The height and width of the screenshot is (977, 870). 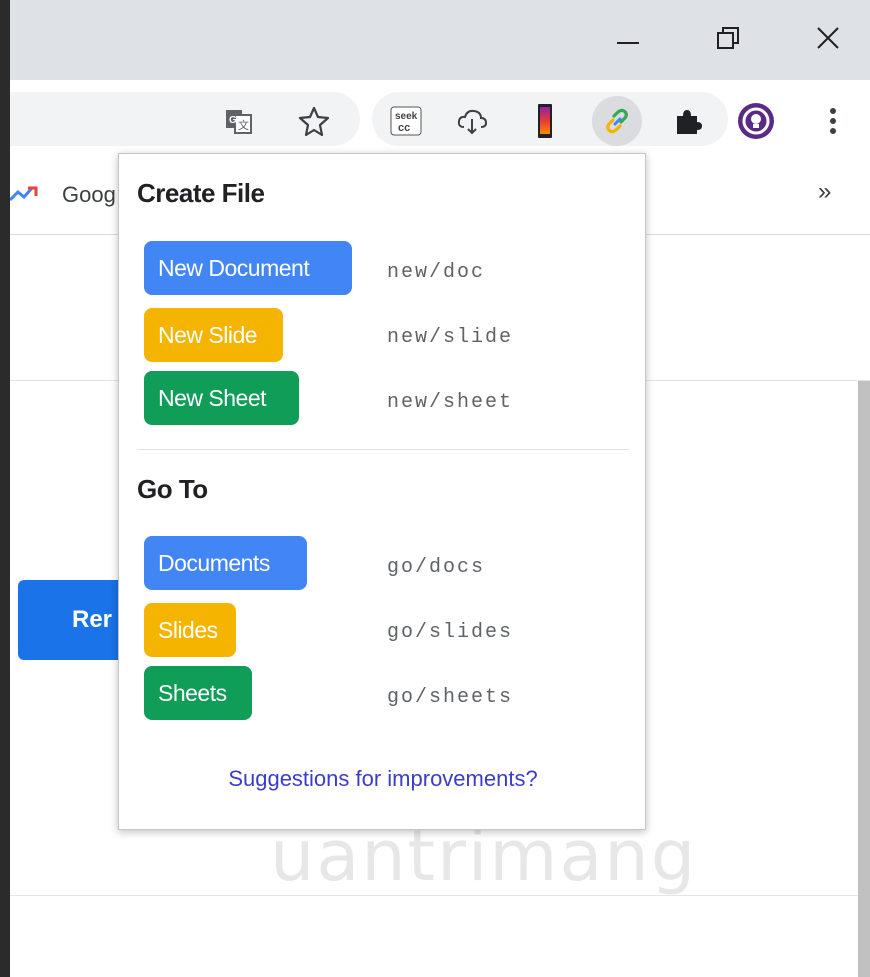 I want to click on more-menu-icon, so click(x=833, y=121).